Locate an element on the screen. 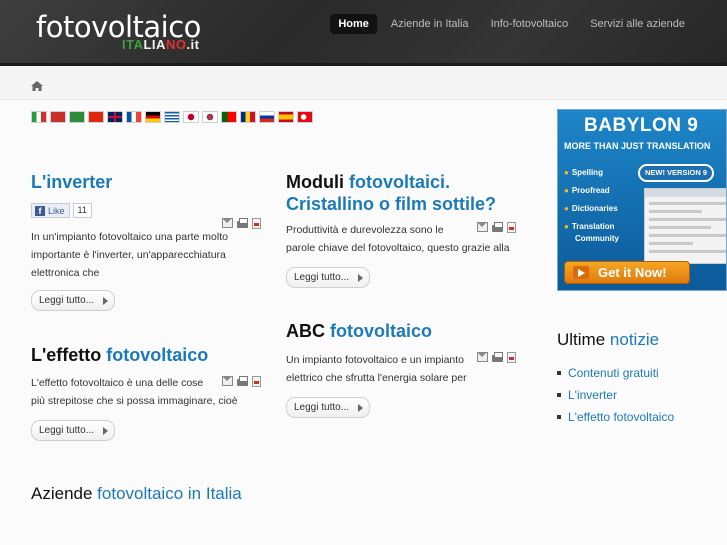  flag-tr-icon is located at coordinates (305, 117).